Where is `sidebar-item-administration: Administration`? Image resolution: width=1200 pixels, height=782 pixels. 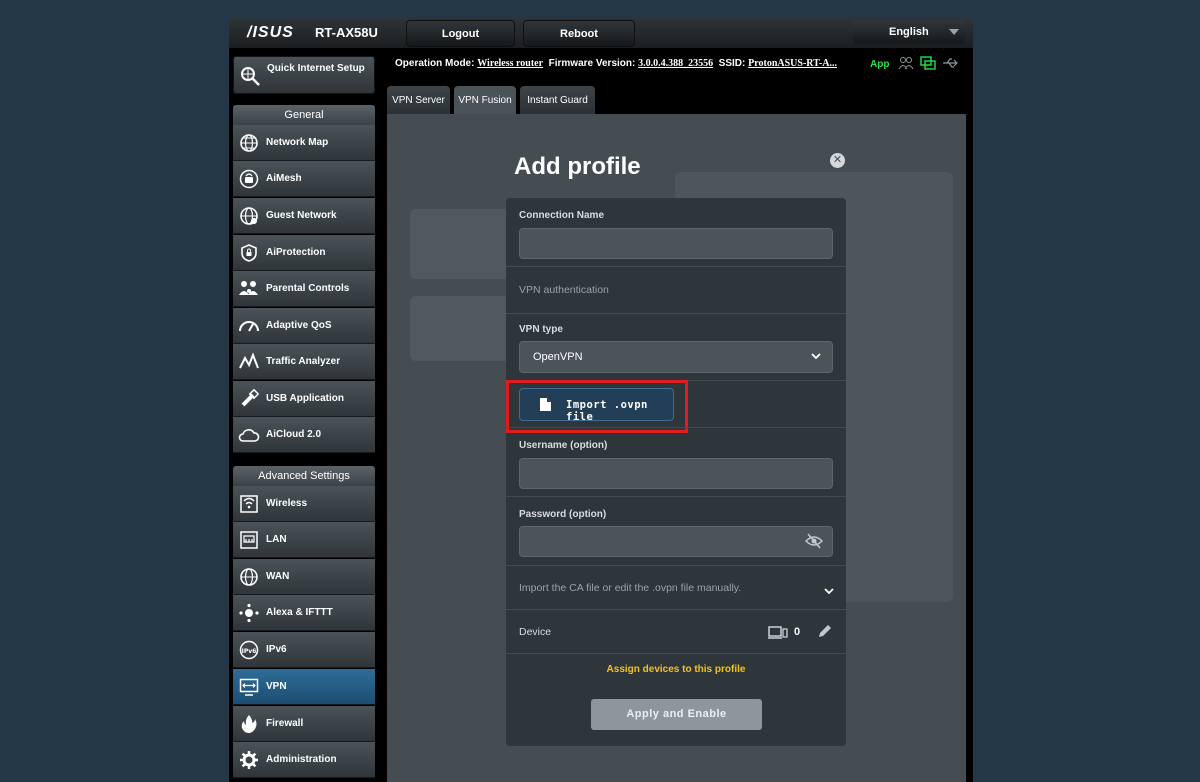
sidebar-item-administration: Administration is located at coordinates (304, 760).